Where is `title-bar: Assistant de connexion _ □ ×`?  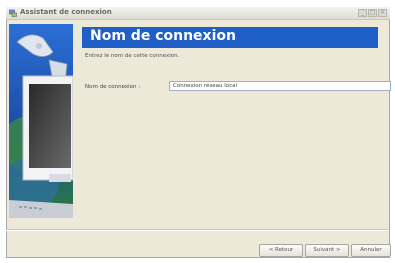
title-bar: Assistant de connexion _ □ × is located at coordinates (198, 13).